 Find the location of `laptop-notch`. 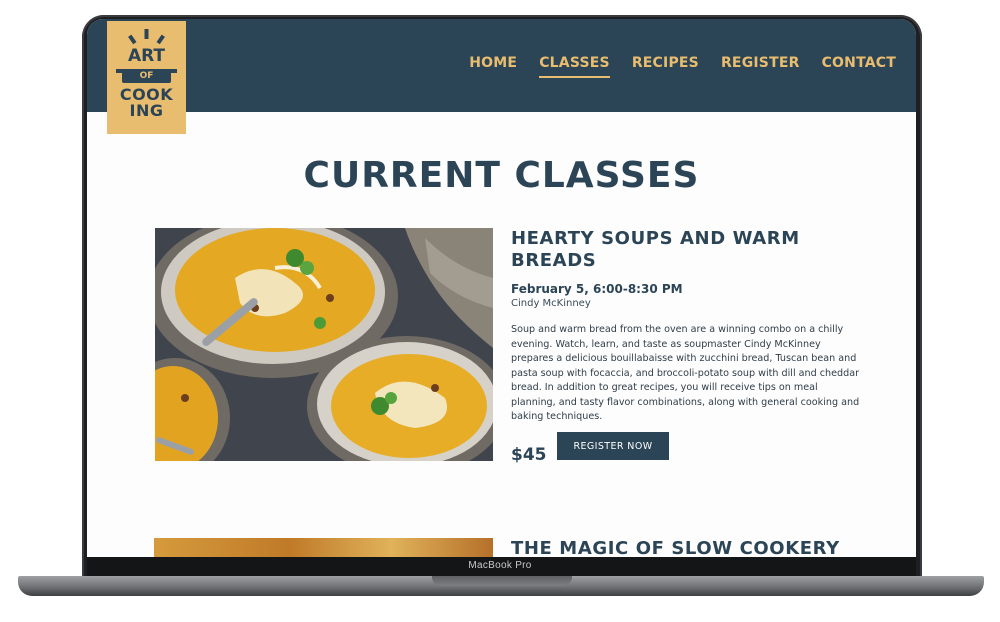

laptop-notch is located at coordinates (502, 581).